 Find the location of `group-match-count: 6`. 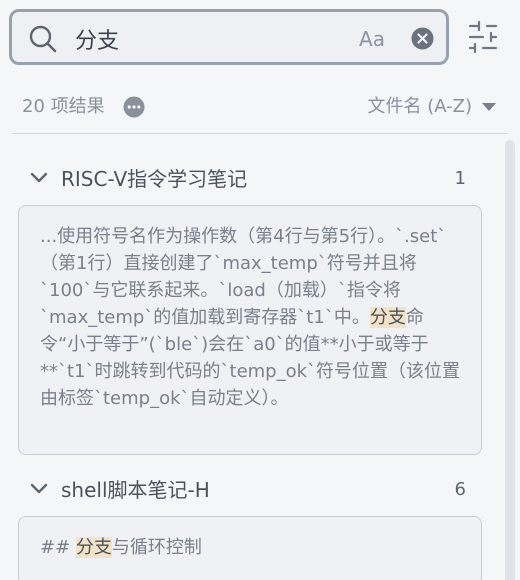

group-match-count: 6 is located at coordinates (460, 489).